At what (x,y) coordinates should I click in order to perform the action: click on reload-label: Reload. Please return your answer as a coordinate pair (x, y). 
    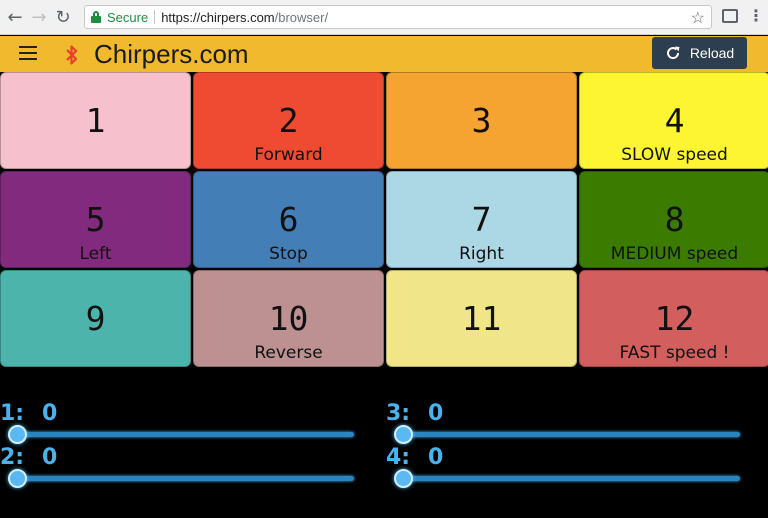
    Looking at the image, I should click on (712, 53).